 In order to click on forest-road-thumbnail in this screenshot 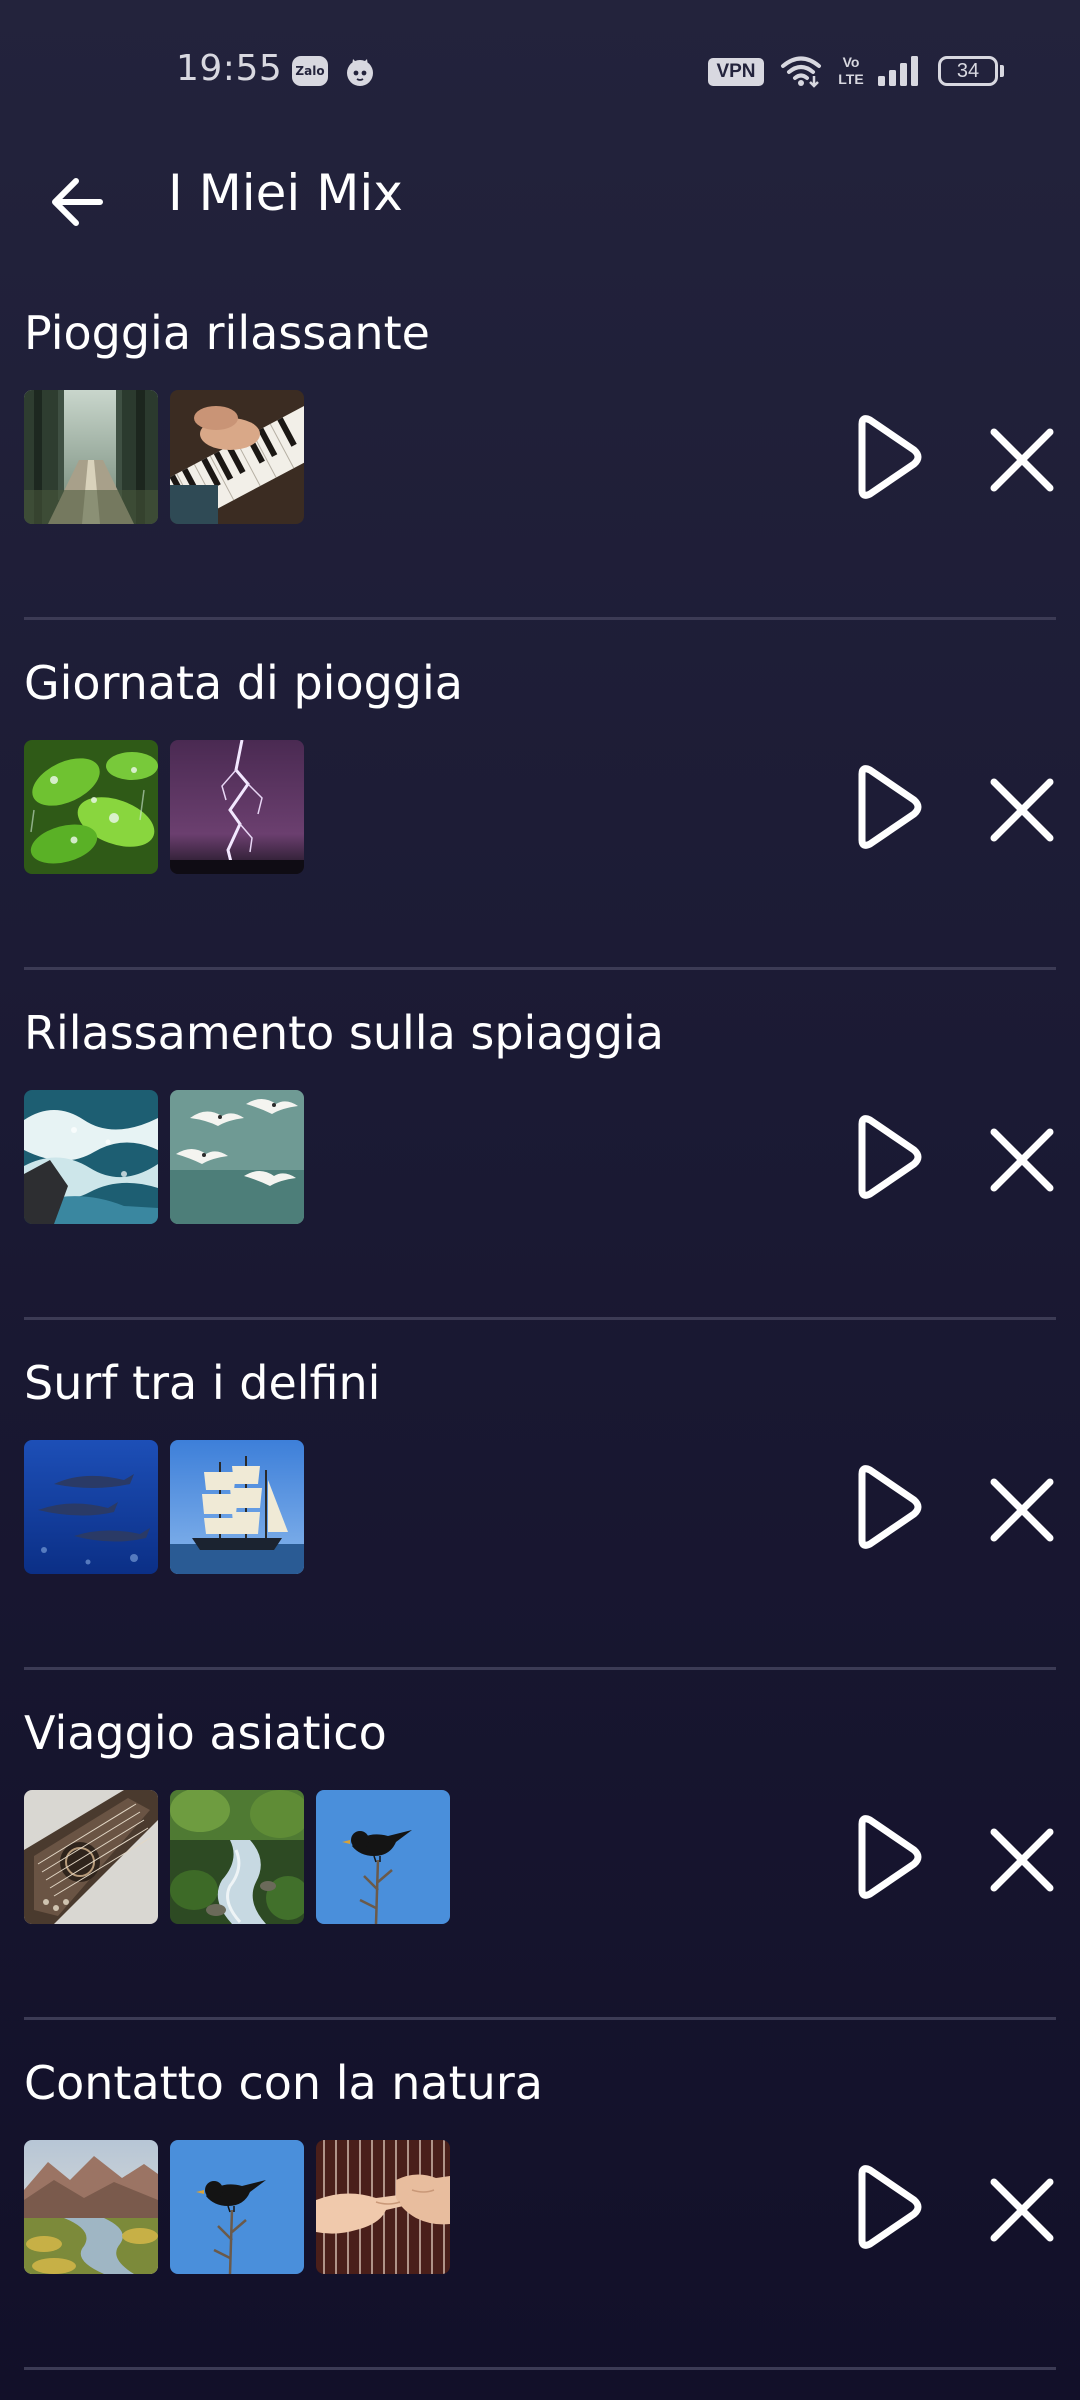, I will do `click(91, 457)`.